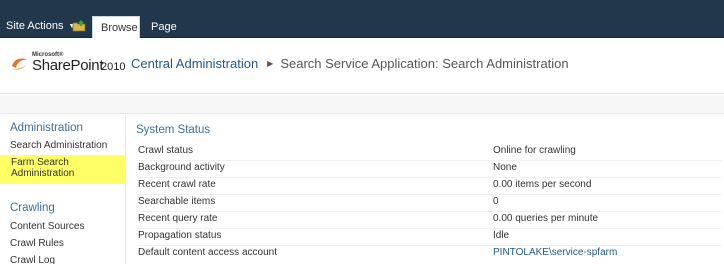 The width and height of the screenshot is (724, 264). Describe the element at coordinates (501, 235) in the screenshot. I see `status-value: Idle` at that location.